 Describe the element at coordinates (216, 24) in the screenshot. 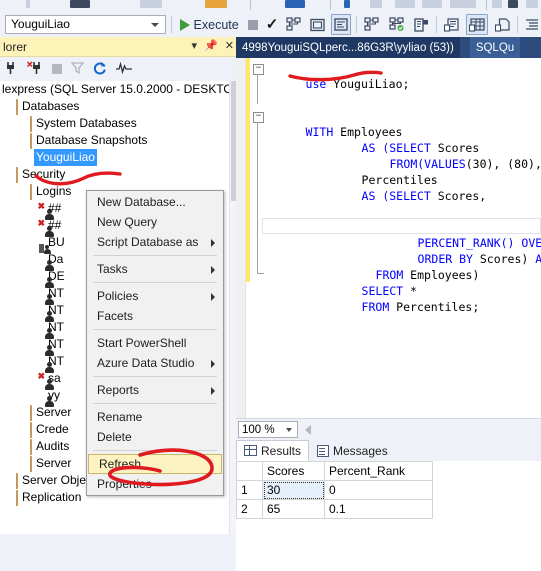

I see `execute-label: Execute` at that location.